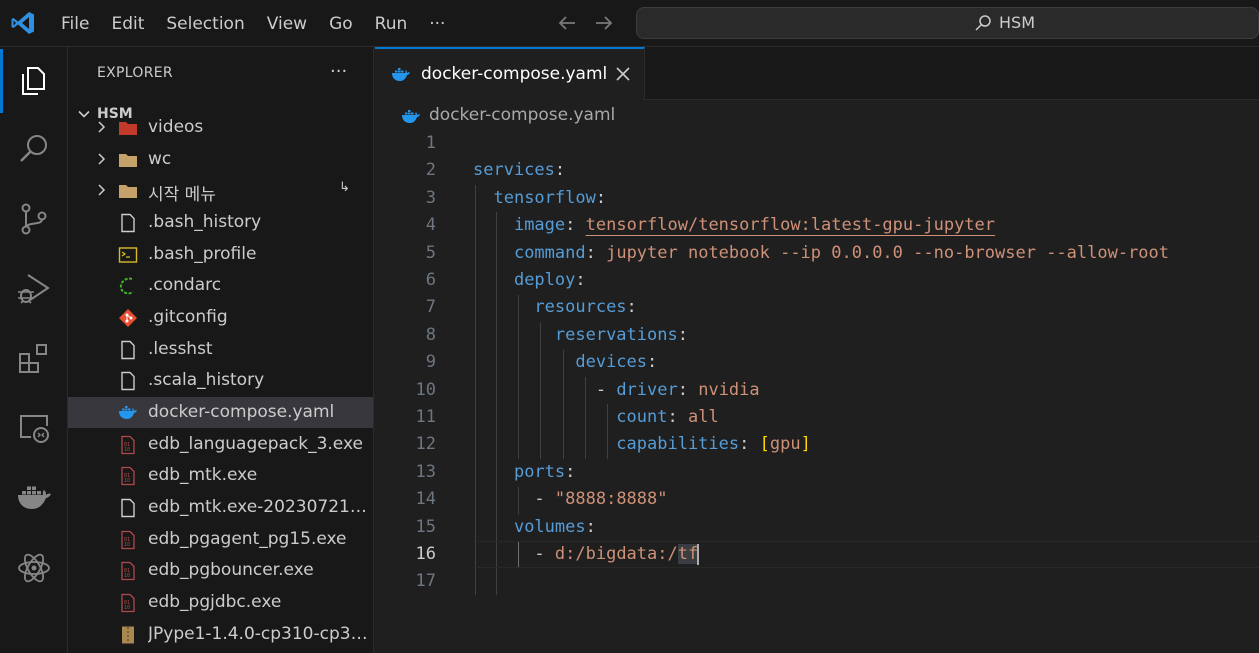 This screenshot has width=1259, height=653. What do you see at coordinates (616, 554) in the screenshot?
I see `yaml-value: d:/bigdata:/` at bounding box center [616, 554].